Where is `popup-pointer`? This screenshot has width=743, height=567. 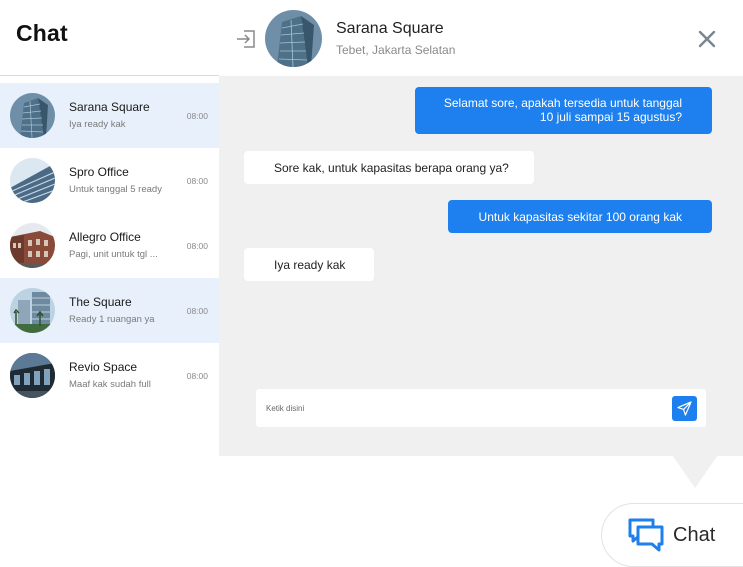 popup-pointer is located at coordinates (695, 471).